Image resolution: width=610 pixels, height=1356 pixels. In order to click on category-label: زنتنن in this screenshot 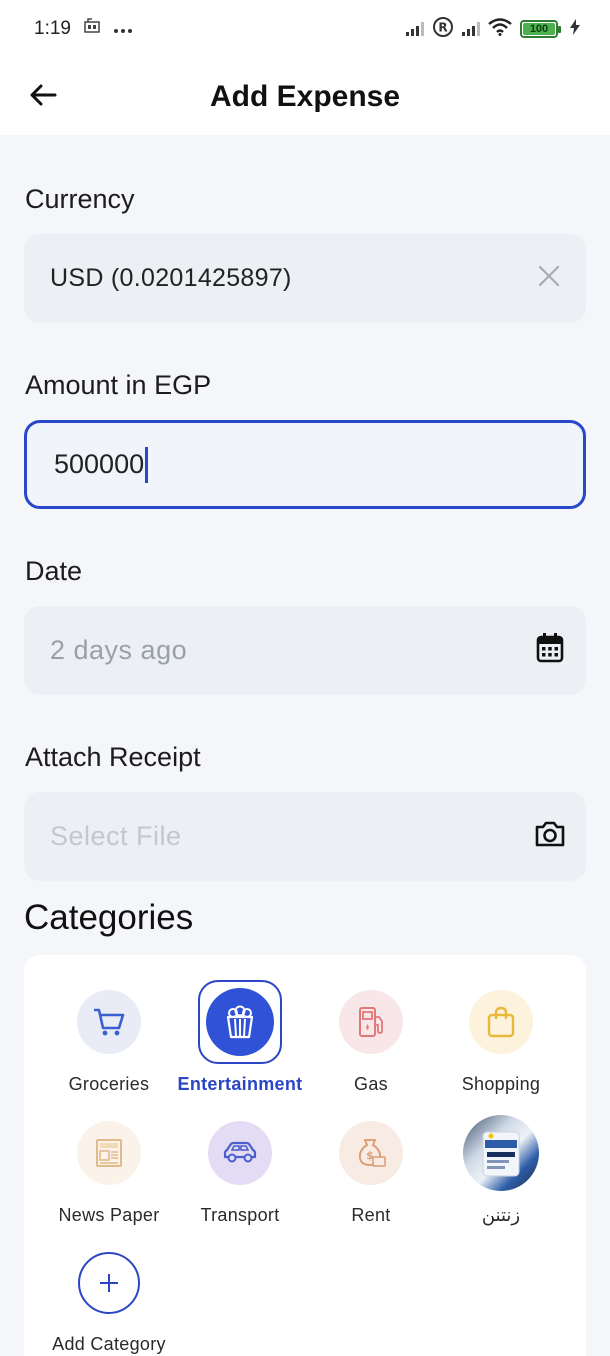, I will do `click(501, 1215)`.